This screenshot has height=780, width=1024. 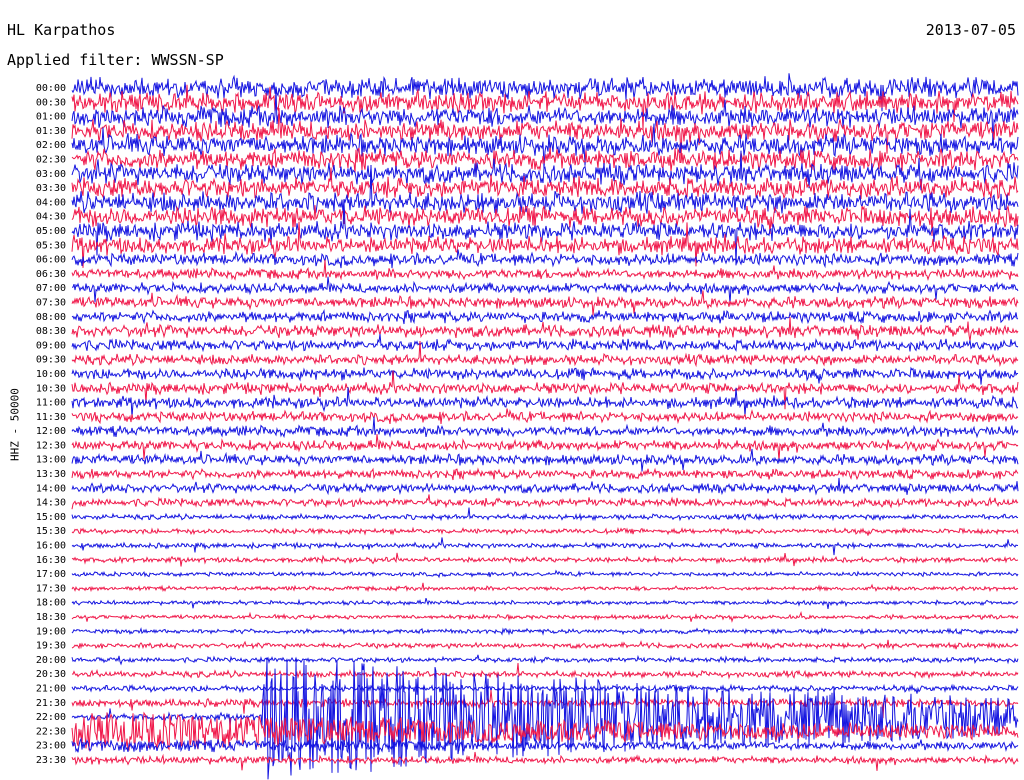 I want to click on row-tick-label: 13:30, so click(x=51, y=474).